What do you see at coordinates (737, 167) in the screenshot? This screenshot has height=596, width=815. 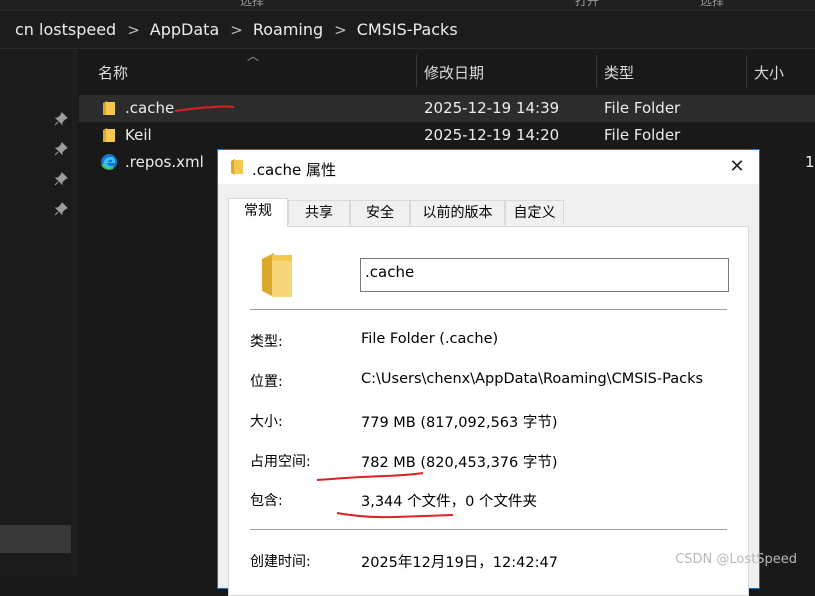 I see `close-button: ✕` at bounding box center [737, 167].